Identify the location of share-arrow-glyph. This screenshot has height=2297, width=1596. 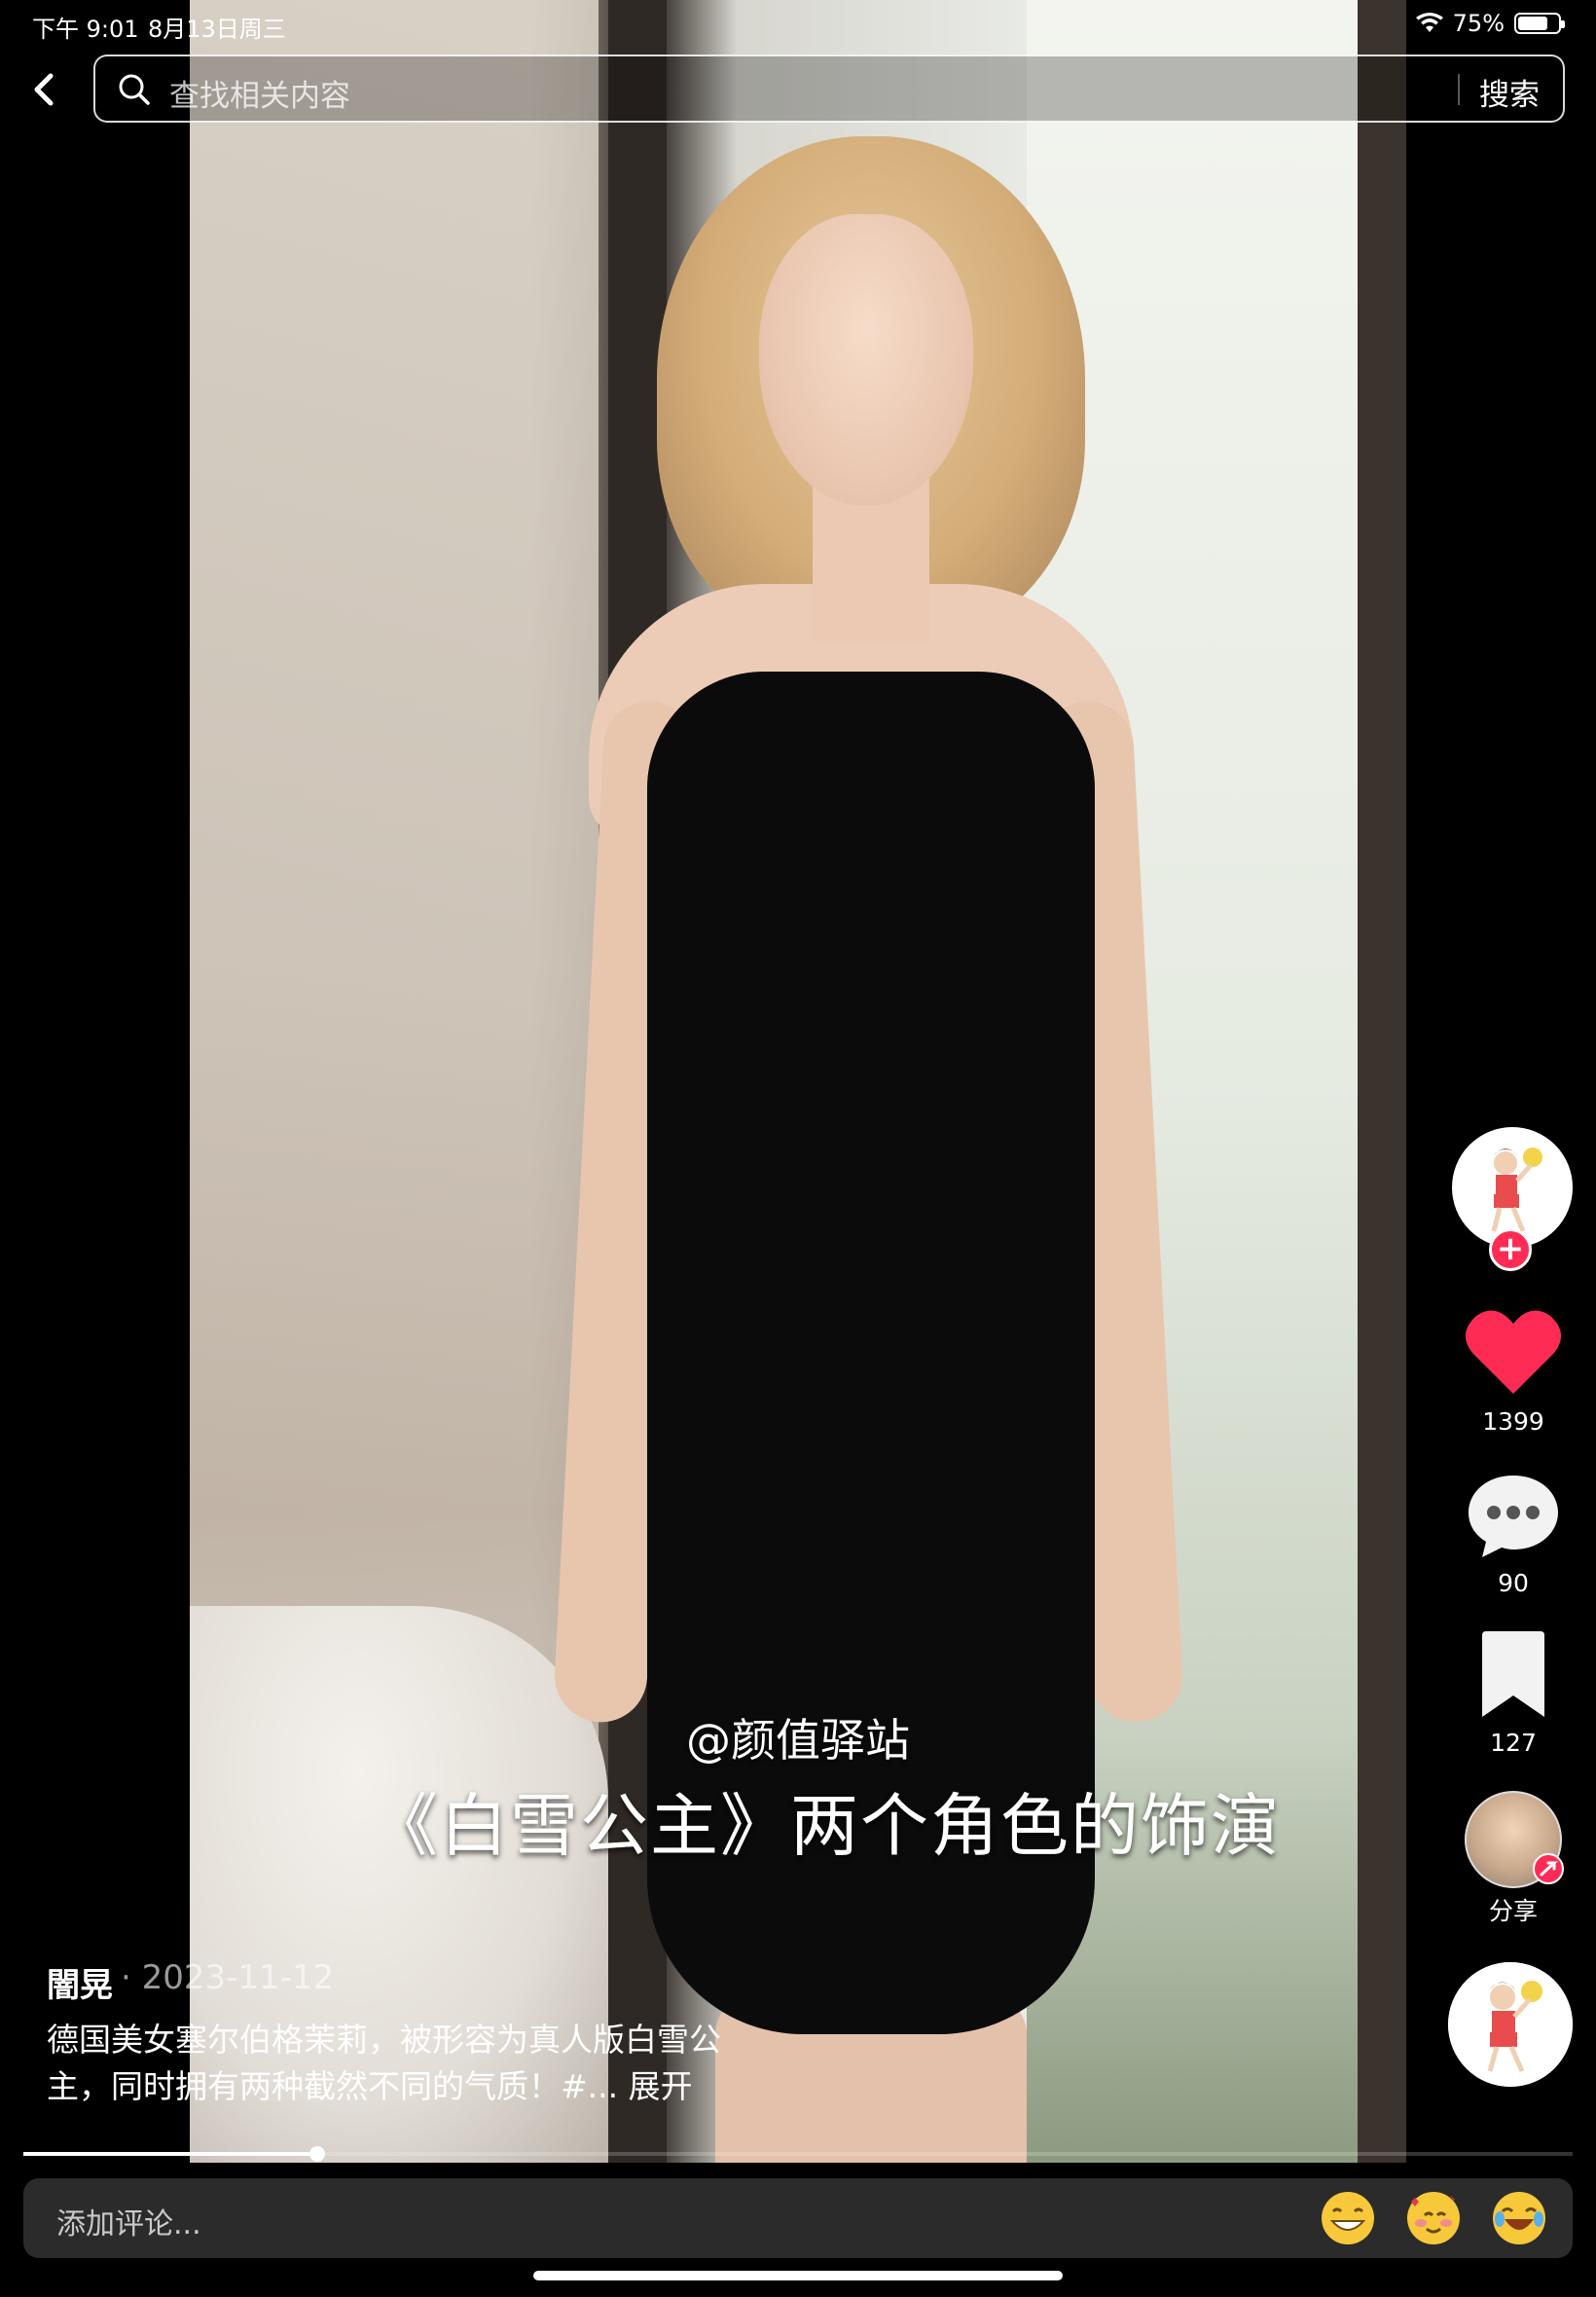
(1549, 1869).